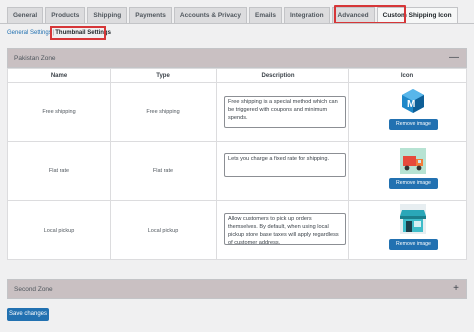 This screenshot has height=332, width=474. Describe the element at coordinates (265, 15) in the screenshot. I see `tab-emails: Emails` at that location.